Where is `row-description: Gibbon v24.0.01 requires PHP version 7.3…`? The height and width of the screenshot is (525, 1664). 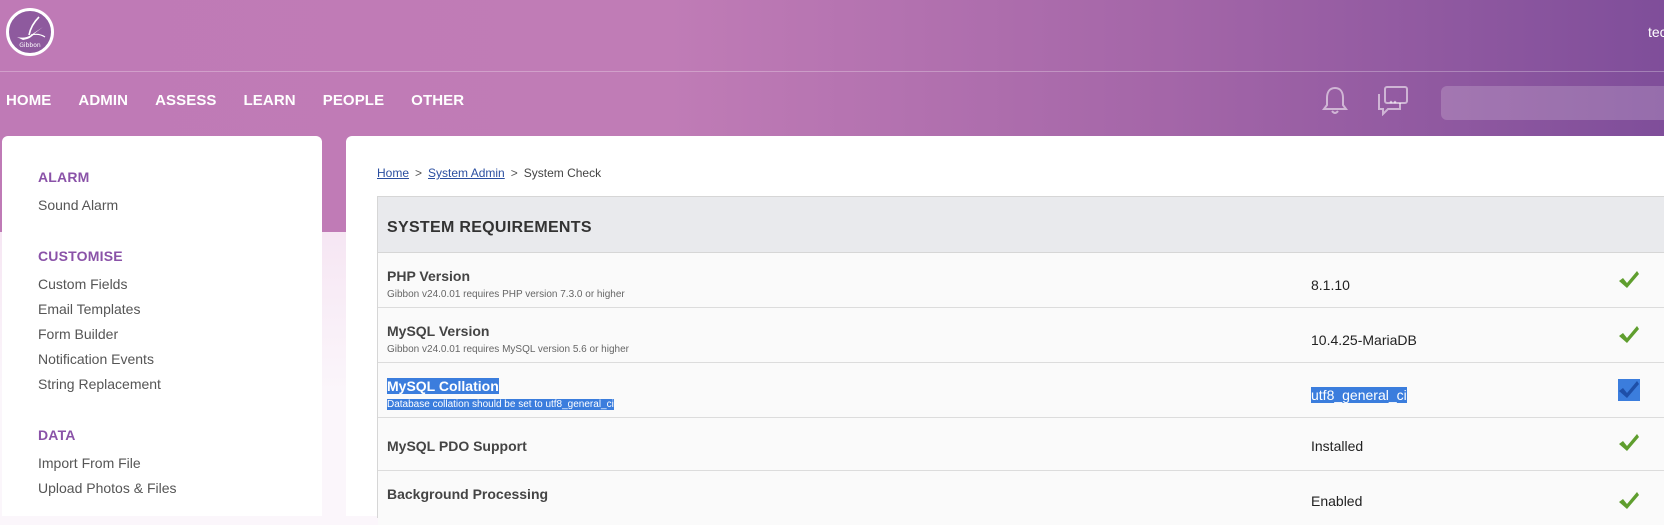 row-description: Gibbon v24.0.01 requires PHP version 7.3… is located at coordinates (506, 294).